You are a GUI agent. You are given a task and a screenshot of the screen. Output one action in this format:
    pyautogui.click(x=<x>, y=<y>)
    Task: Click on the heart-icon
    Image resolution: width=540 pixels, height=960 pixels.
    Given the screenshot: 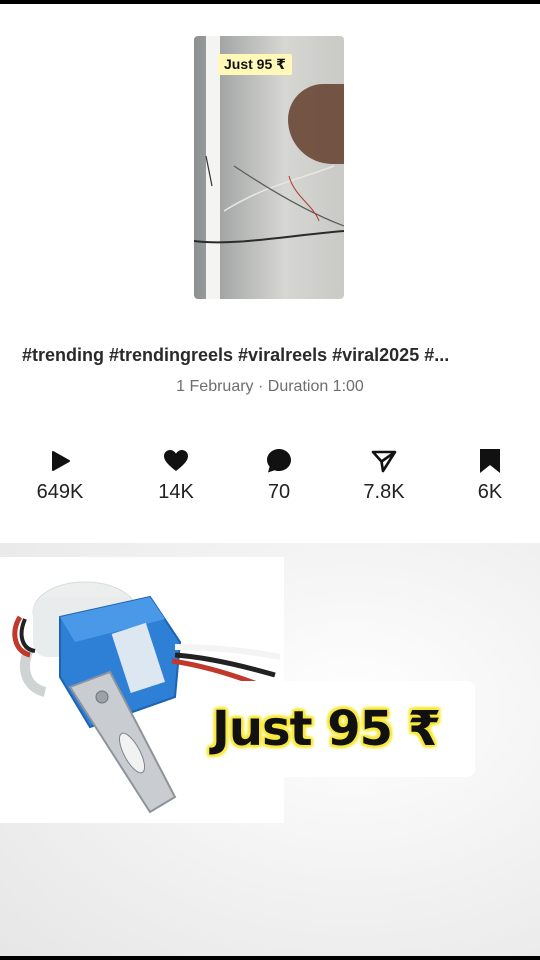 What is the action you would take?
    pyautogui.click(x=176, y=461)
    